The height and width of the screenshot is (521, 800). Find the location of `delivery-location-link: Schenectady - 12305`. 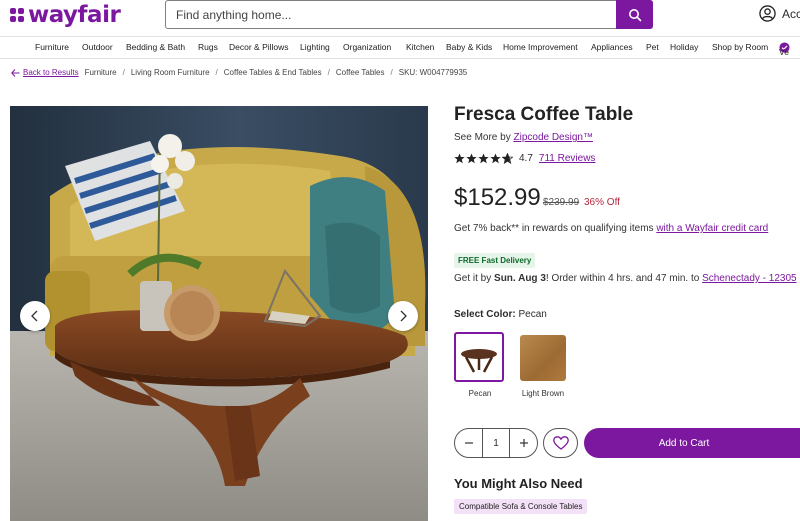

delivery-location-link: Schenectady - 12305 is located at coordinates (749, 278).